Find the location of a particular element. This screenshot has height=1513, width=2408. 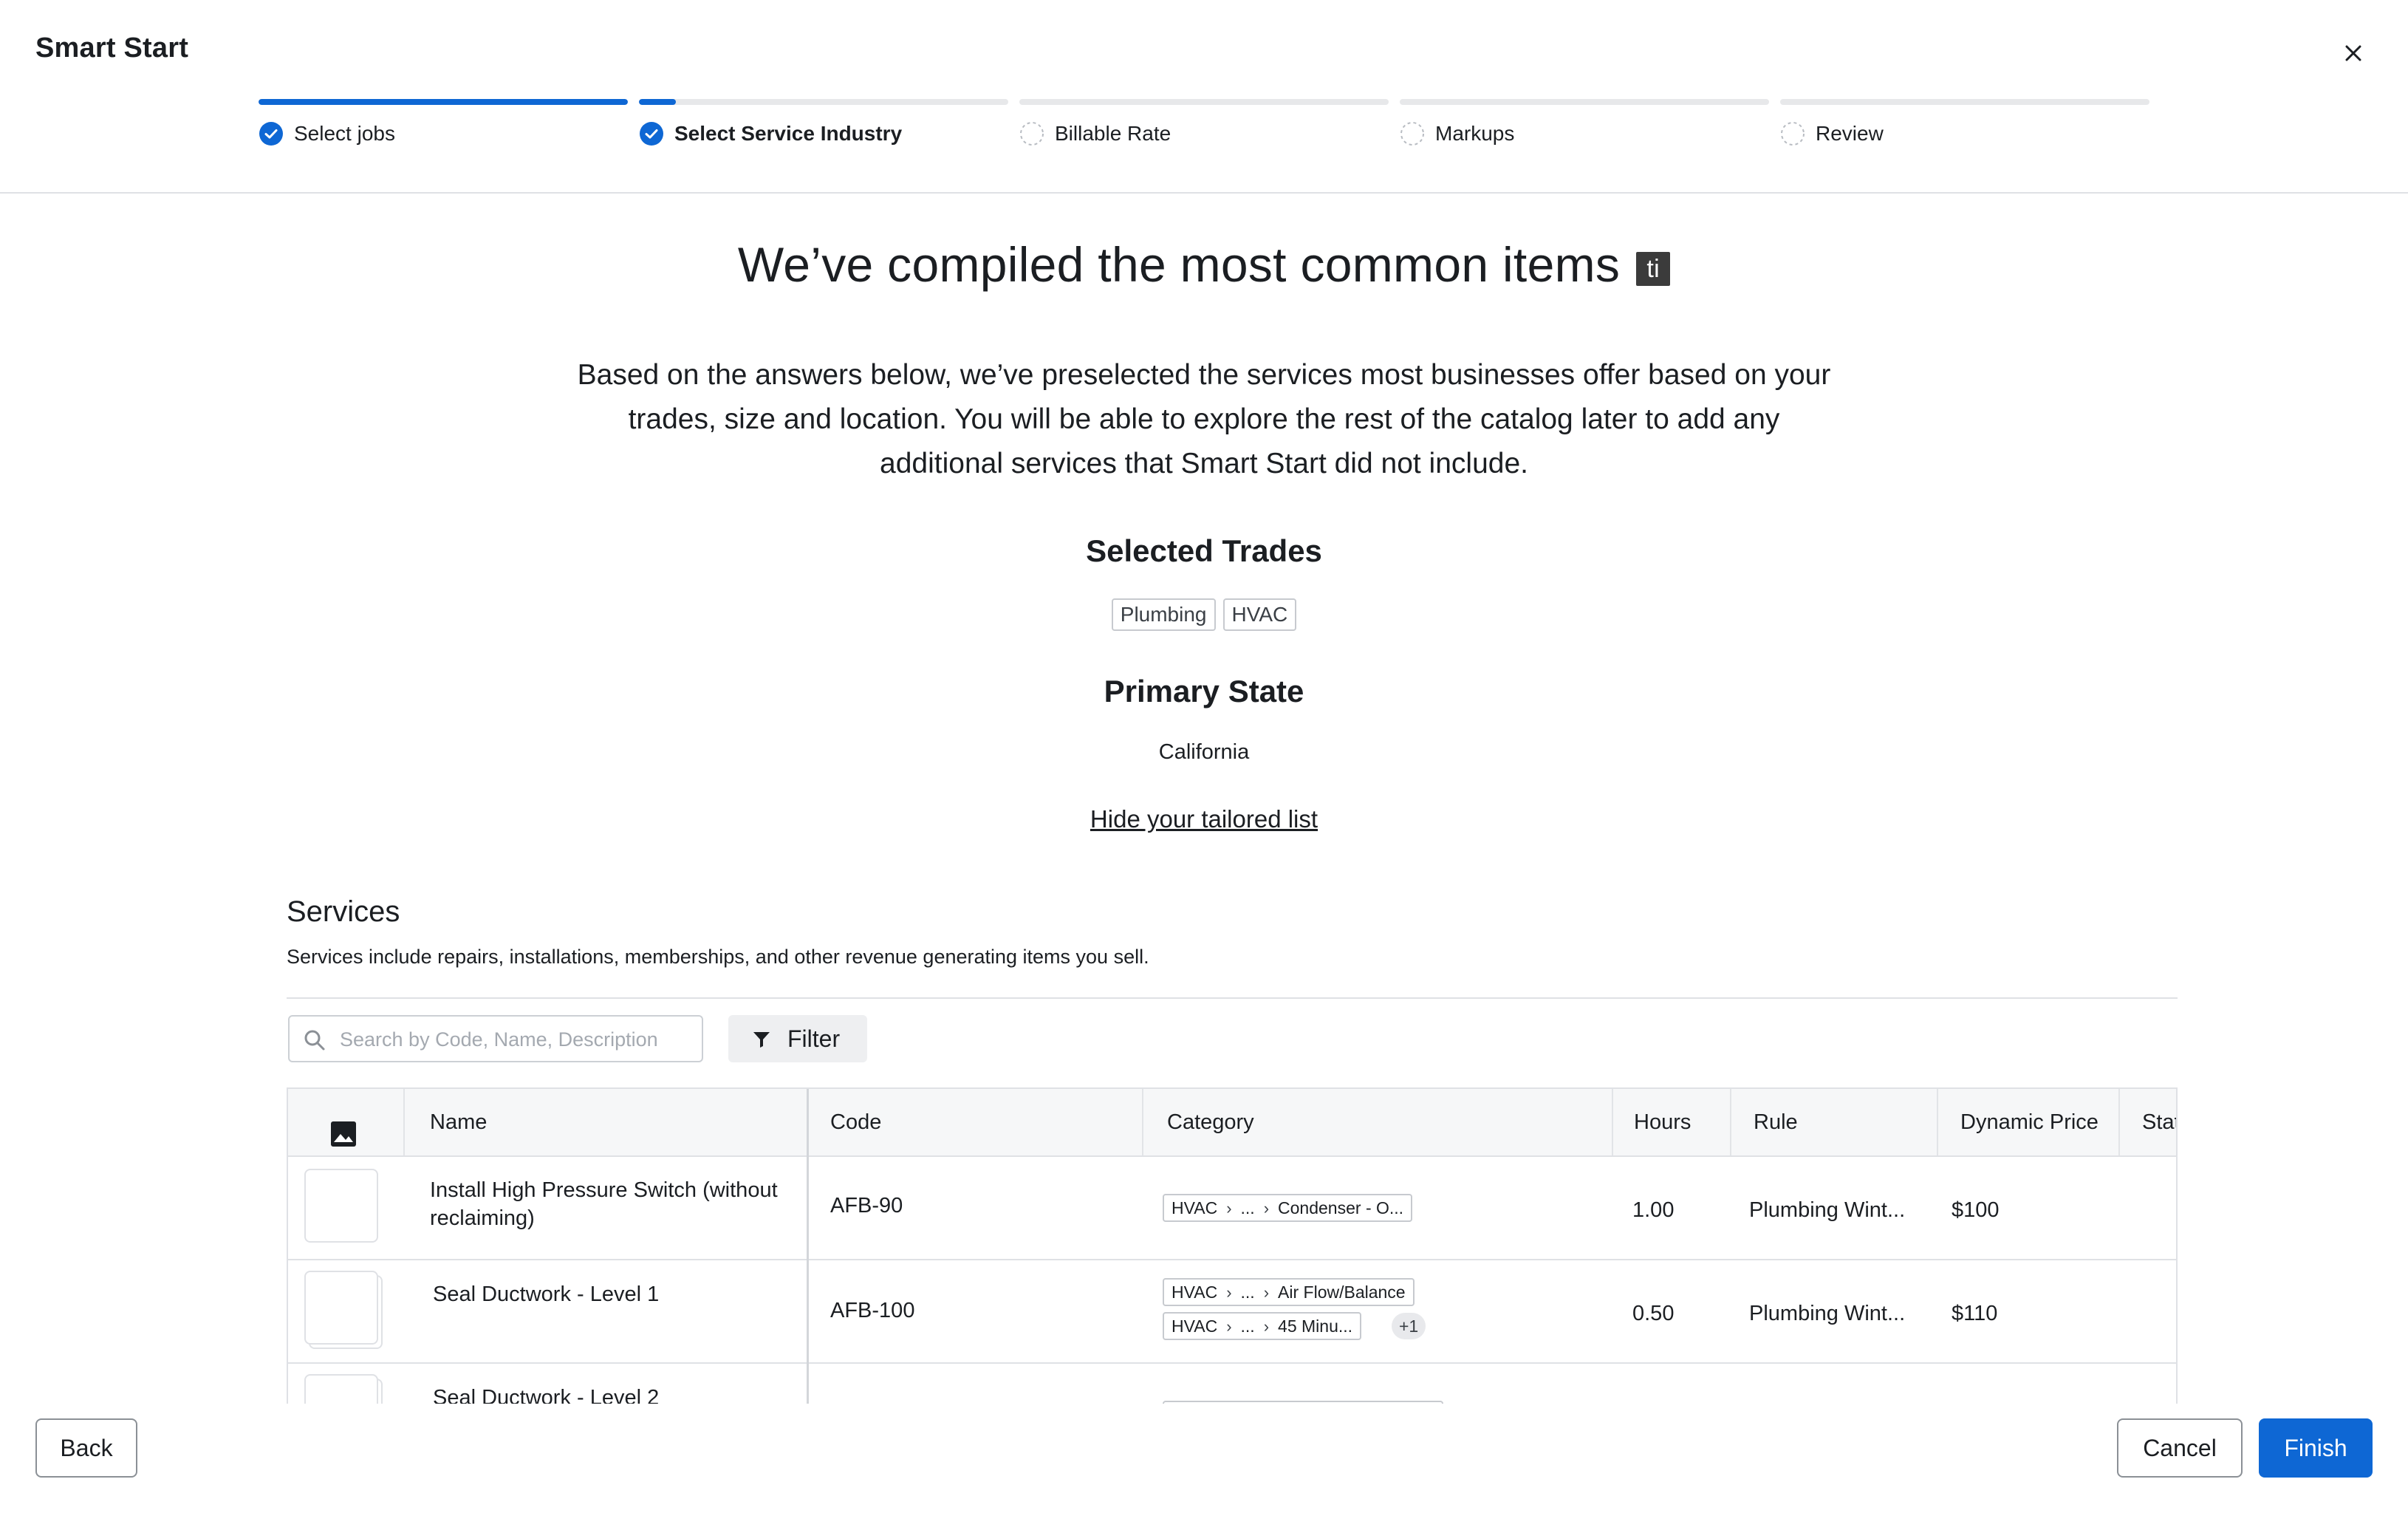

back-button: Back is located at coordinates (86, 1448).